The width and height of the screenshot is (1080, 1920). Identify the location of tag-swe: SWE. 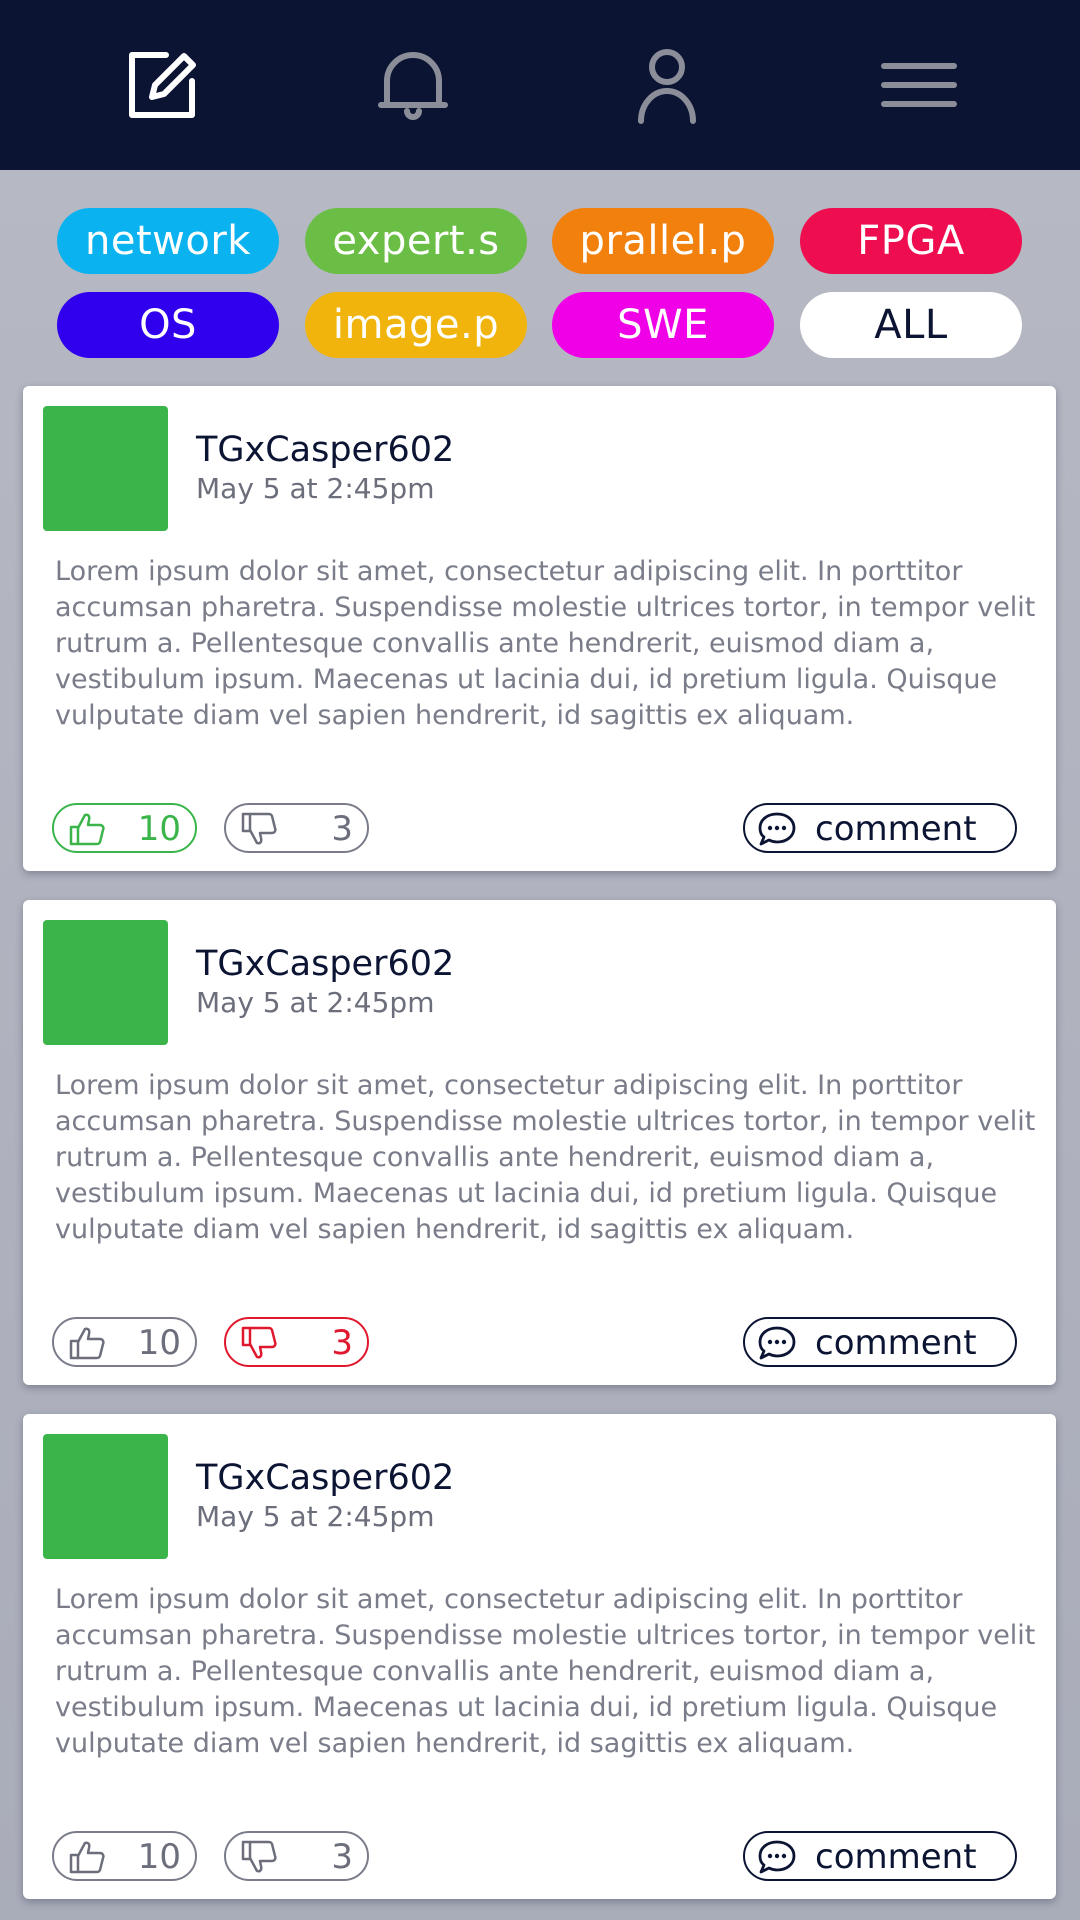
(663, 325).